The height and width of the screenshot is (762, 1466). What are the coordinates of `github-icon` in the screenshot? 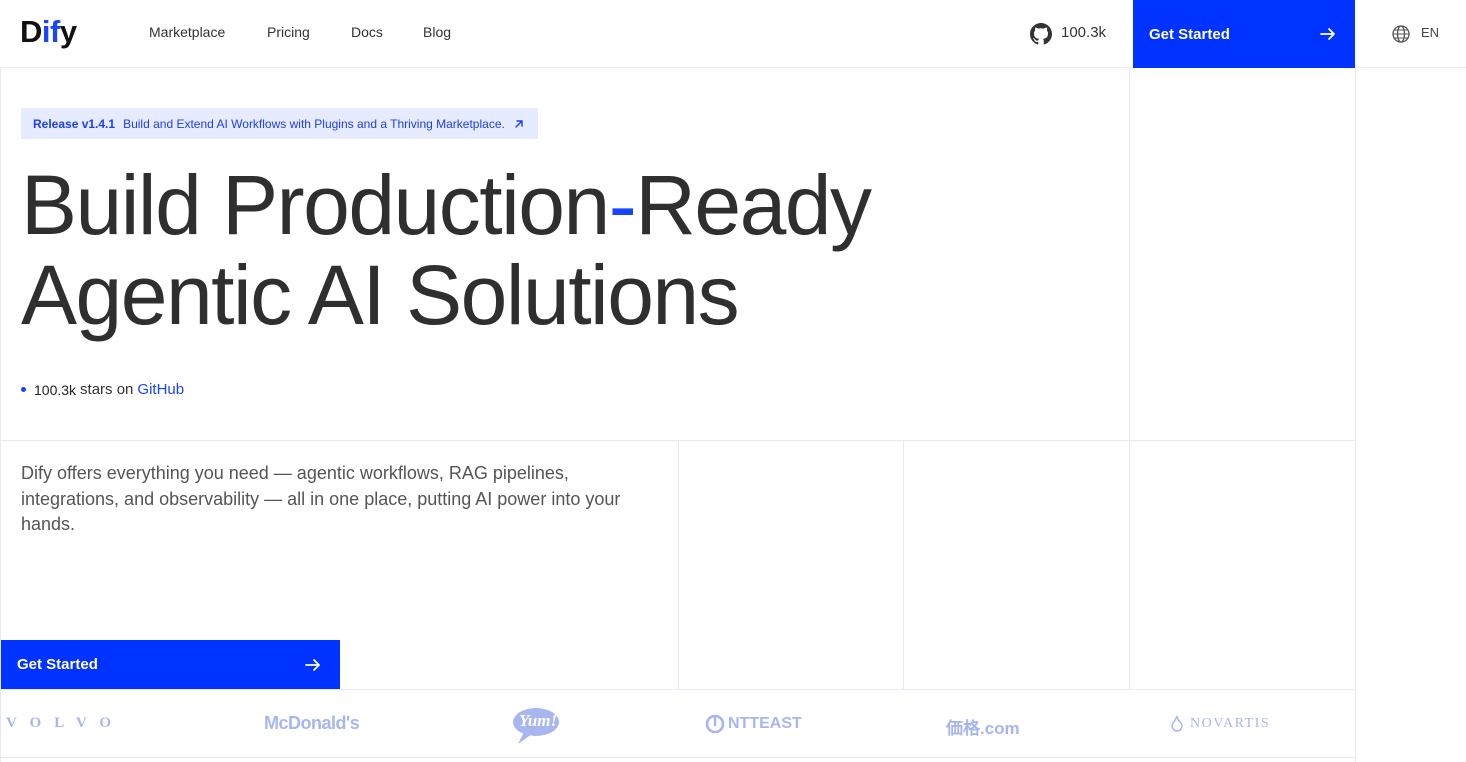 It's located at (1041, 34).